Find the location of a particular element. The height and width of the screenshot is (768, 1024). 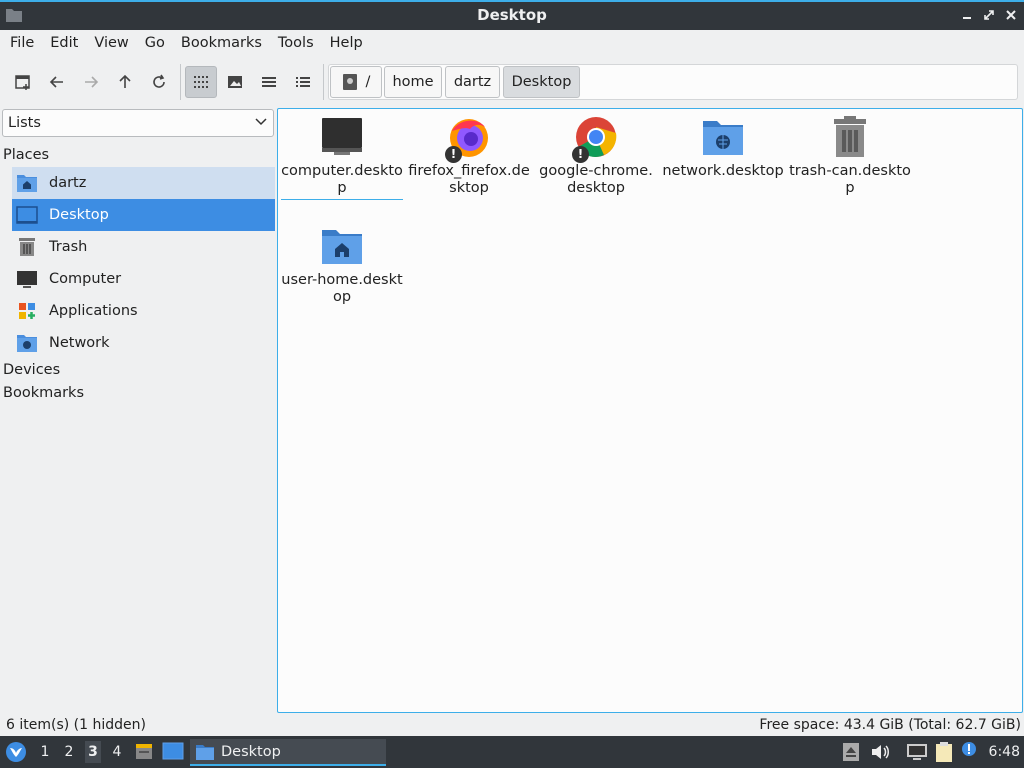

chevron-down-icon is located at coordinates (261, 122).